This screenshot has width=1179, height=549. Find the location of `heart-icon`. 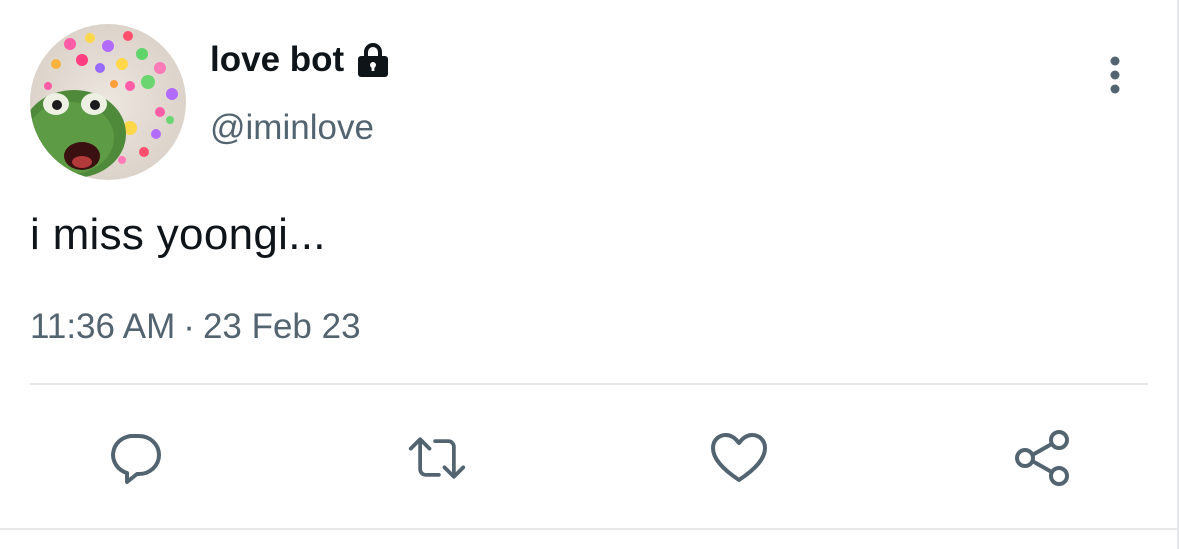

heart-icon is located at coordinates (739, 457).